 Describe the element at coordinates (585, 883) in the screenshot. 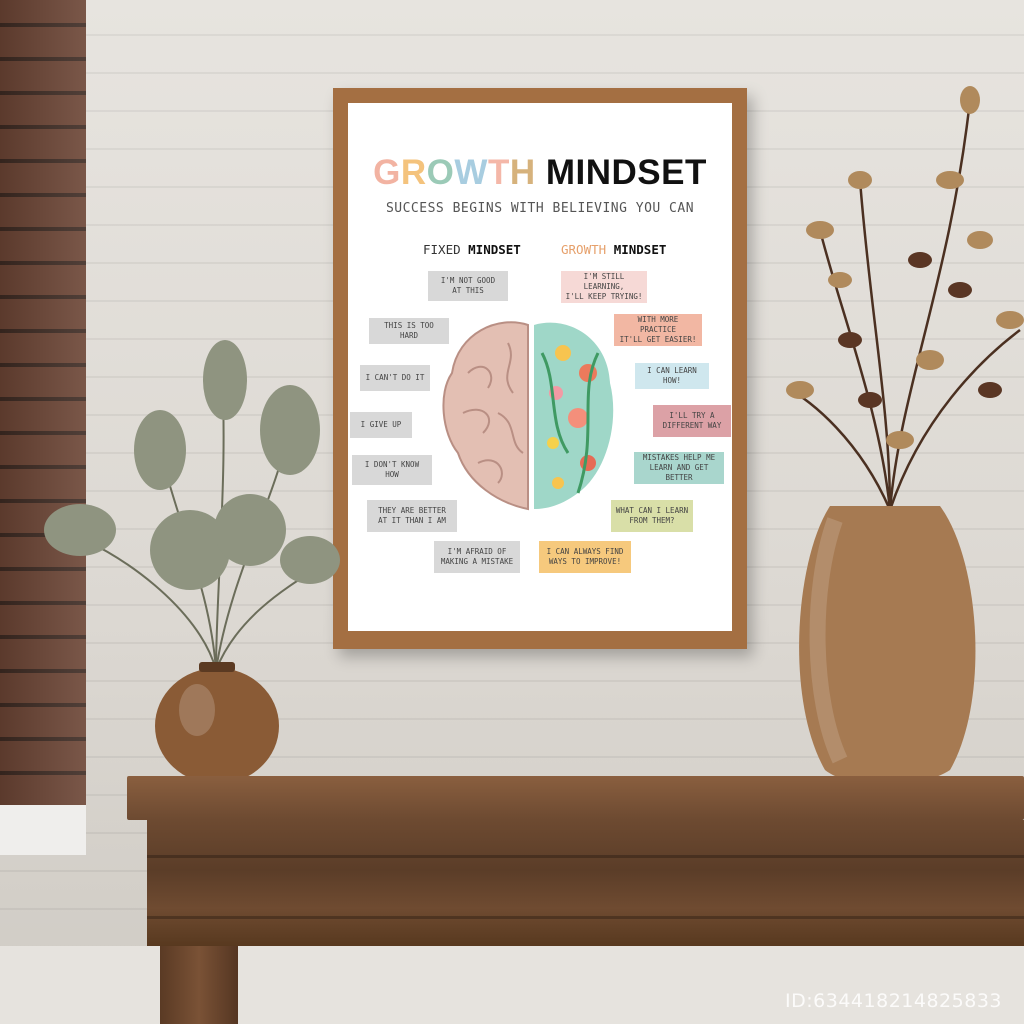

I see `shelf-body` at that location.